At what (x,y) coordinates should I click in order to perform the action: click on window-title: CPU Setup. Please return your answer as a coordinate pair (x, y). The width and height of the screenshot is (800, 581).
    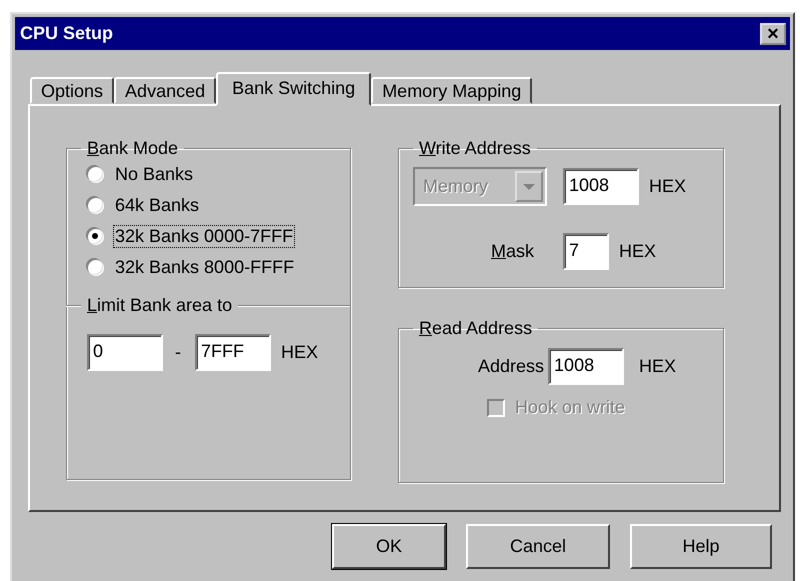
    Looking at the image, I should click on (67, 33).